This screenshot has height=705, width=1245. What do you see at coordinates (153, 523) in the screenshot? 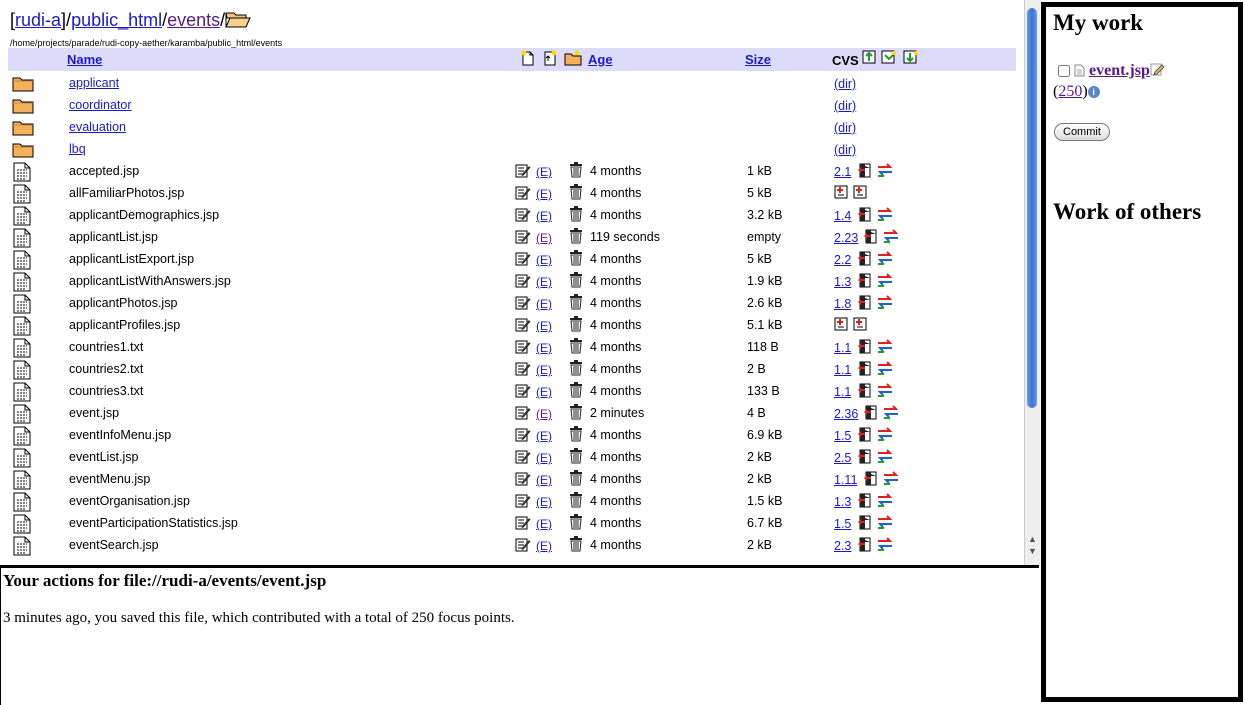
I see `file-name: eventParticipationStatistics.jsp` at bounding box center [153, 523].